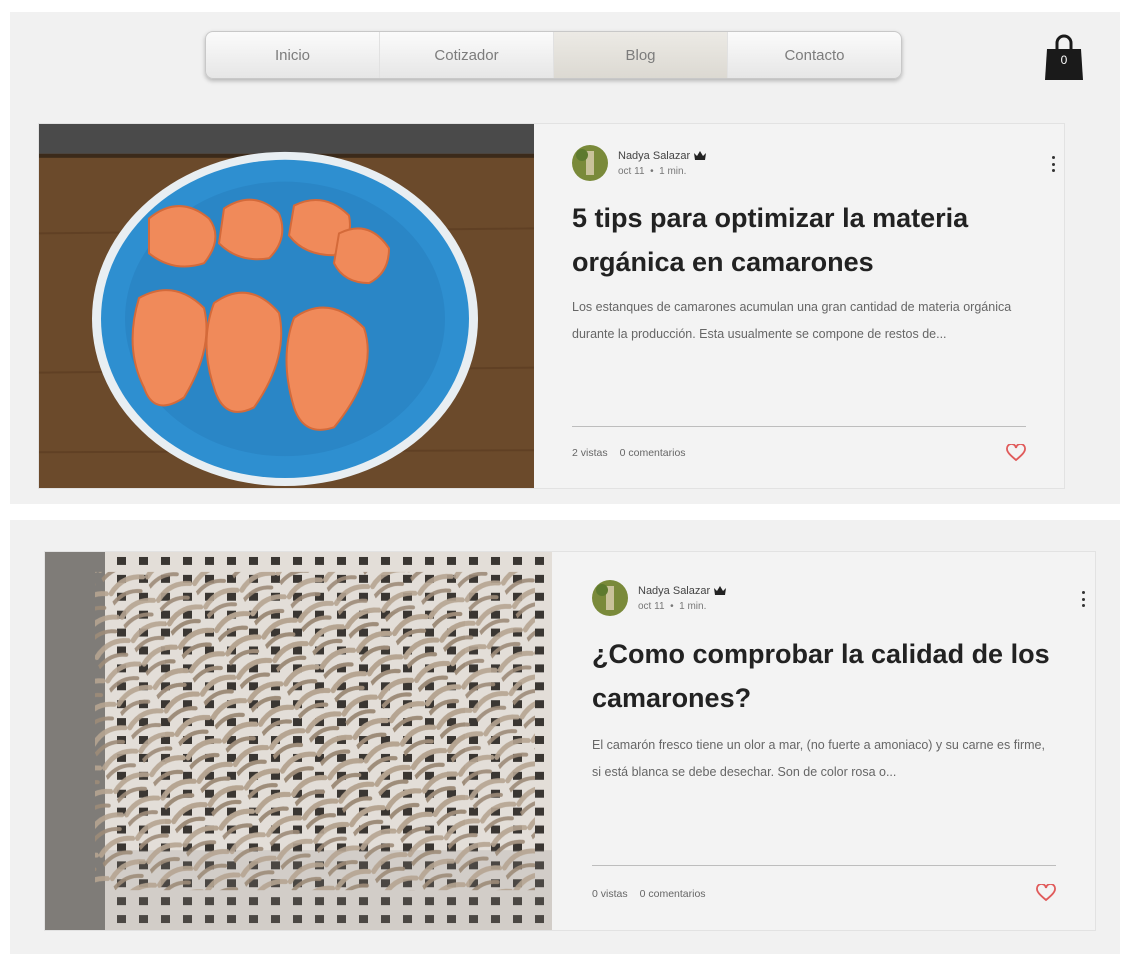  I want to click on main-nav: Inicio Cotizador Blog Contacto, so click(553, 55).